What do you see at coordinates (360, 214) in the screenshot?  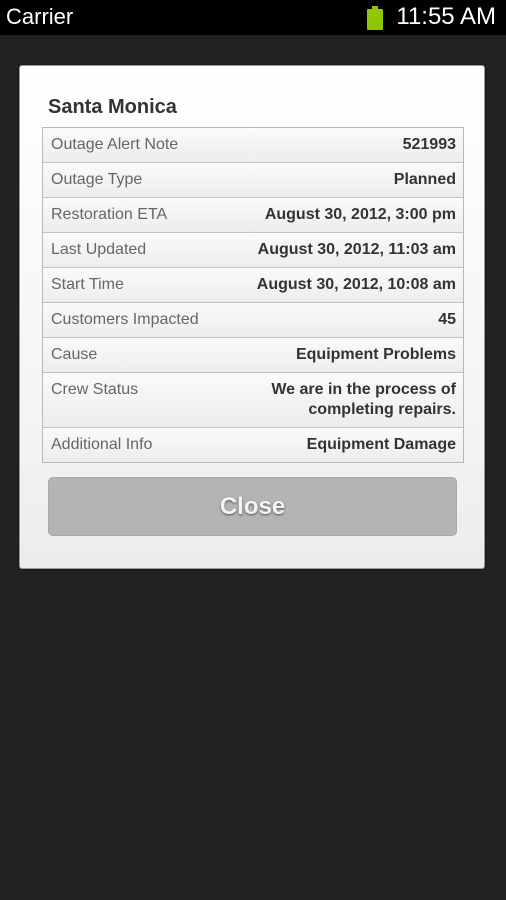 I see `row-value: August 30, 2012, 3:00 pm` at bounding box center [360, 214].